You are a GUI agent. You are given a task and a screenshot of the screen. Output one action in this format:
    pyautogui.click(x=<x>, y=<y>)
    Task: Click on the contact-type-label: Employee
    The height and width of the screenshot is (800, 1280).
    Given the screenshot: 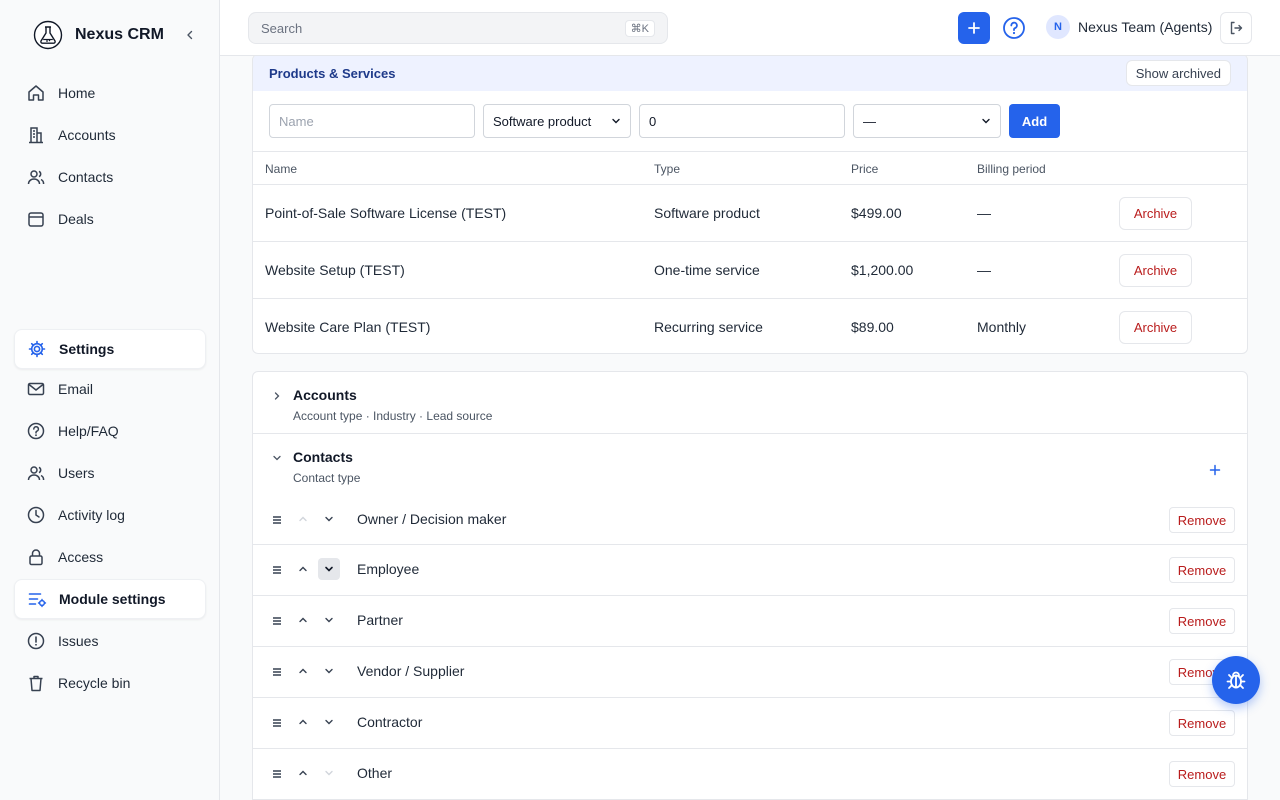 What is the action you would take?
    pyautogui.click(x=388, y=569)
    